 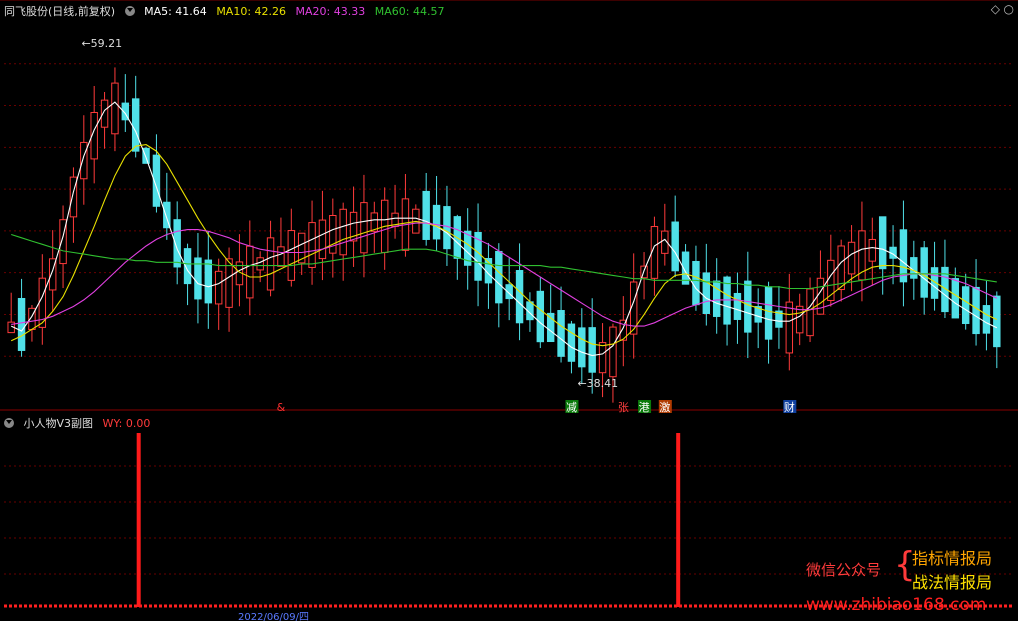 What do you see at coordinates (995, 9) in the screenshot?
I see `diamond-icon: ◇` at bounding box center [995, 9].